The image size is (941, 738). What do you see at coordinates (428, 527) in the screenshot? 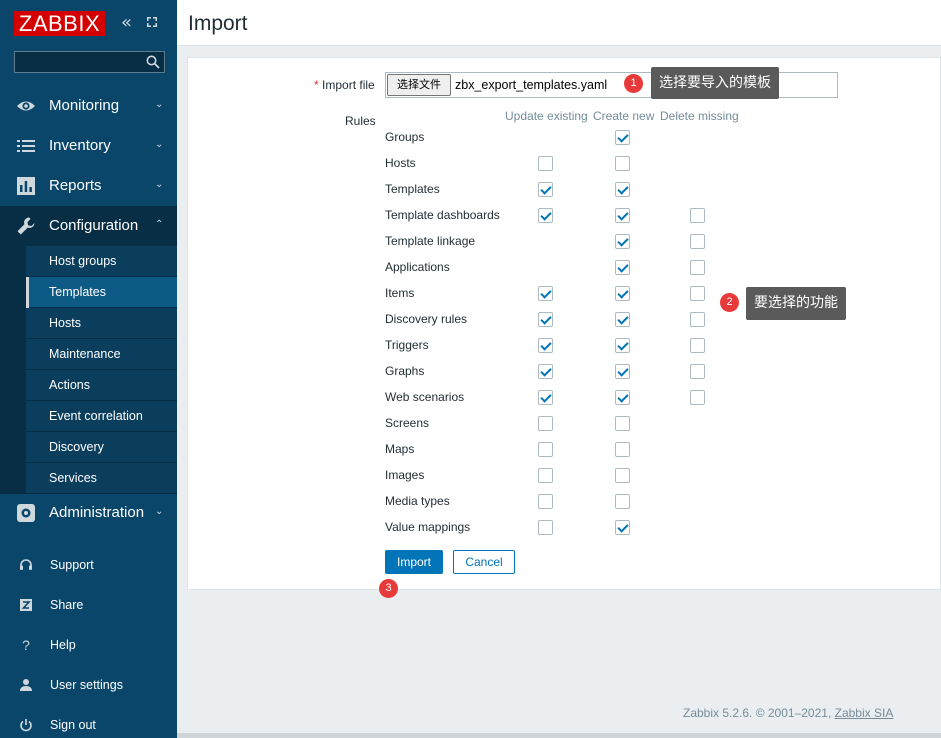
I see `rule-label: Value mappings` at bounding box center [428, 527].